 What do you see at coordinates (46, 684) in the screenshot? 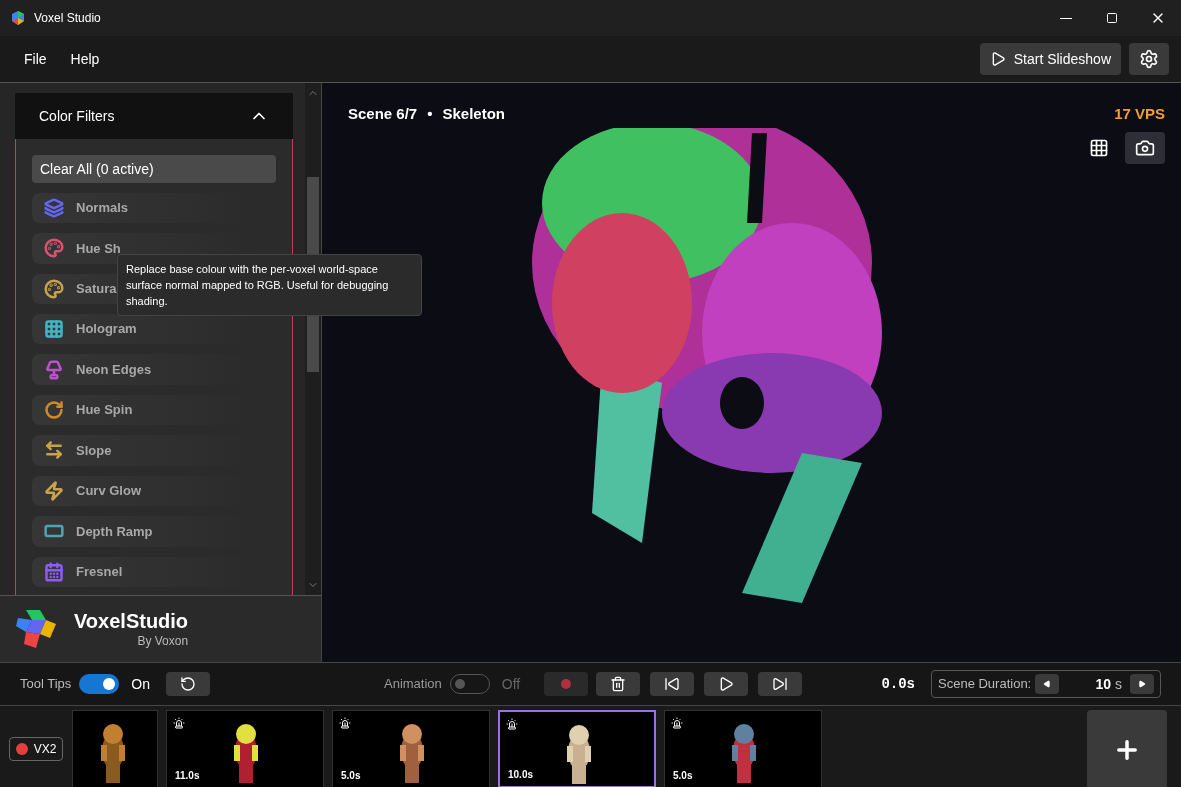
I see `tooltips-label: Tool Tips` at bounding box center [46, 684].